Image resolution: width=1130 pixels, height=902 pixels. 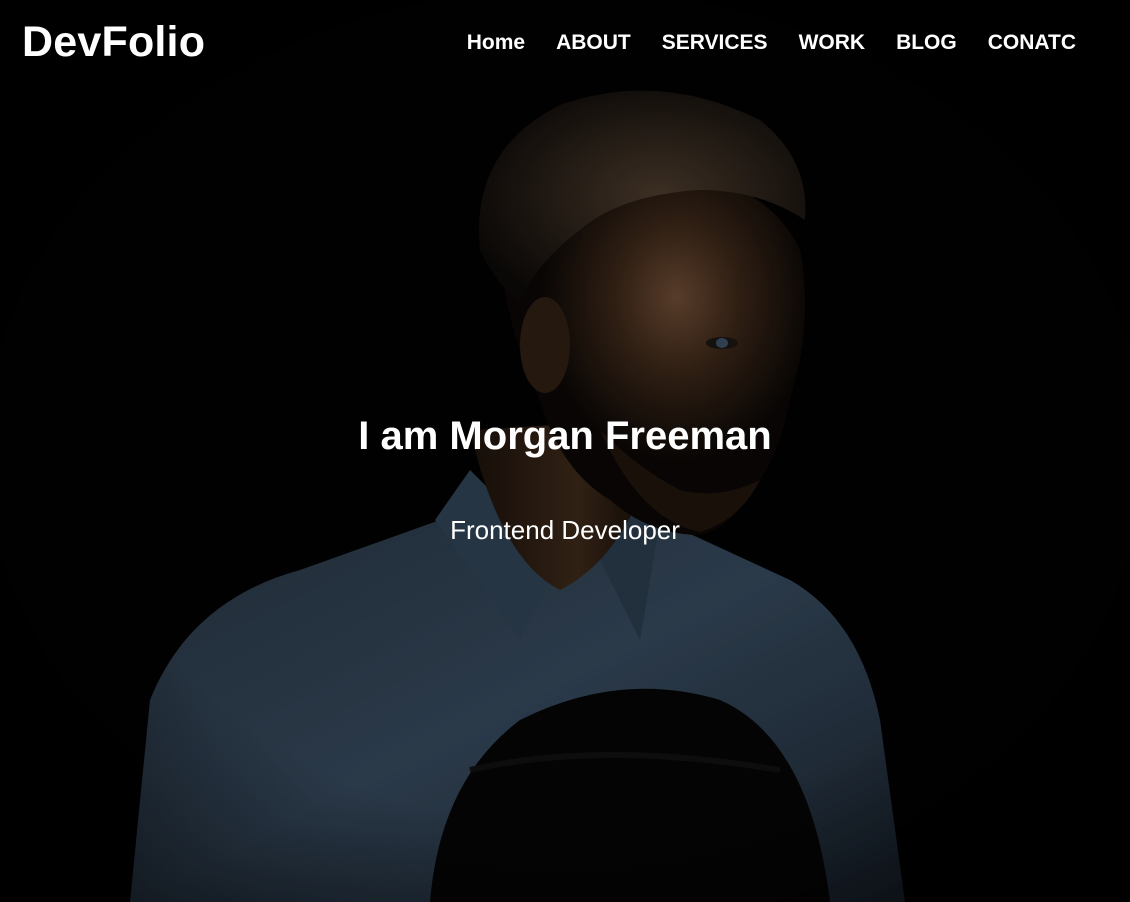 I want to click on nav-link-contact: CONATC, so click(x=1032, y=43).